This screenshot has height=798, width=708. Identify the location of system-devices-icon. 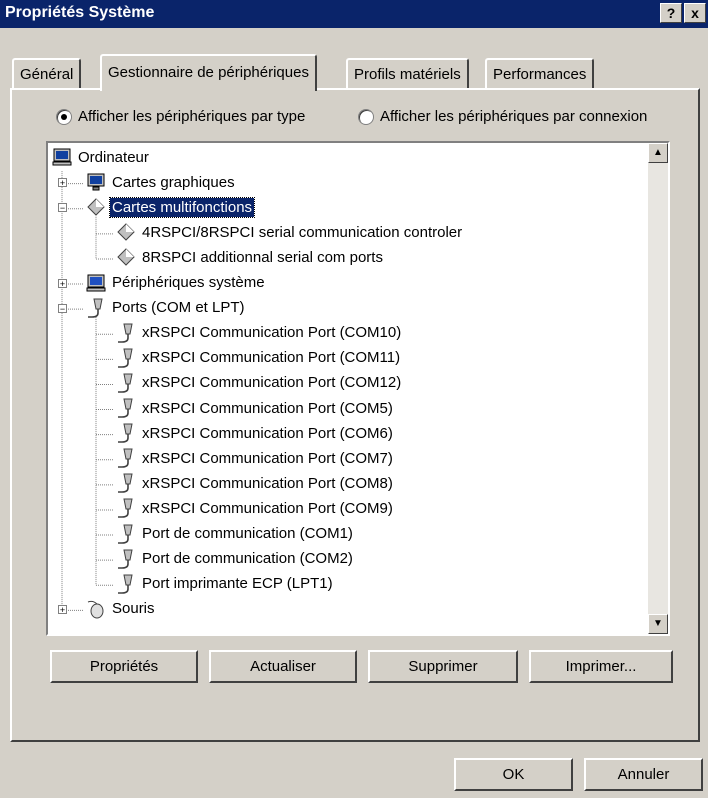
(96, 283).